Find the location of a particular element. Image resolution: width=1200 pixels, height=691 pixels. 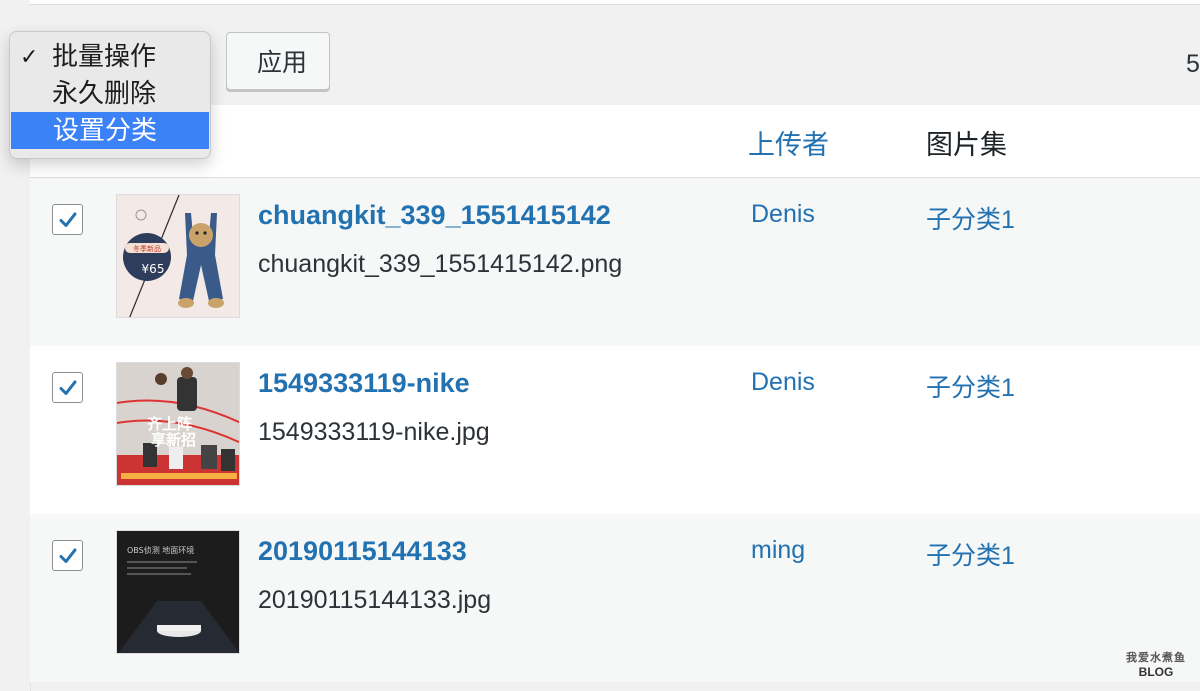

media-filename: chuangkit_339_1551415142.png is located at coordinates (440, 264).